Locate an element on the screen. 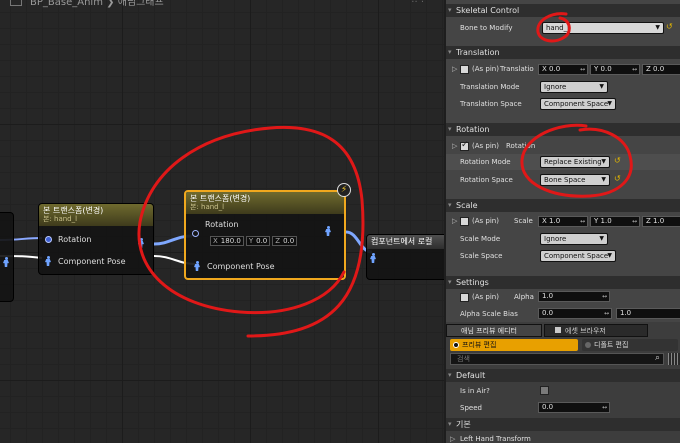 The image size is (680, 443). asset-browser-icon is located at coordinates (558, 330).